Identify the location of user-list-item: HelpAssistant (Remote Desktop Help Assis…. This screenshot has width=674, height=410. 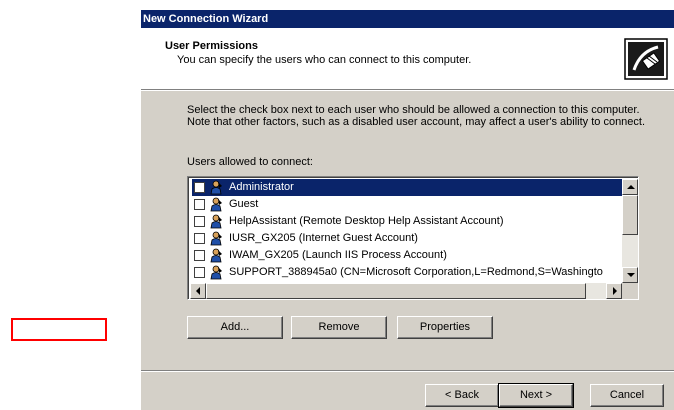
(407, 221).